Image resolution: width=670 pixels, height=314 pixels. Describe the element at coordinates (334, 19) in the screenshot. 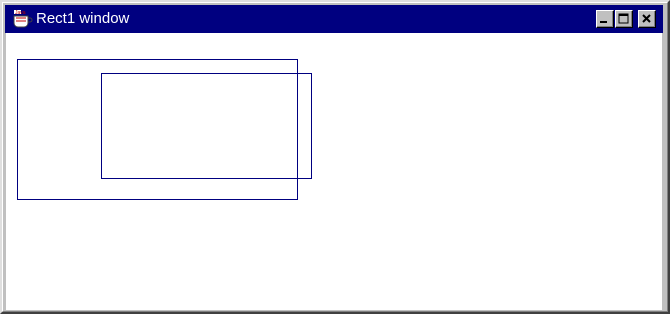

I see `title-bar: Java Rect1 window` at that location.